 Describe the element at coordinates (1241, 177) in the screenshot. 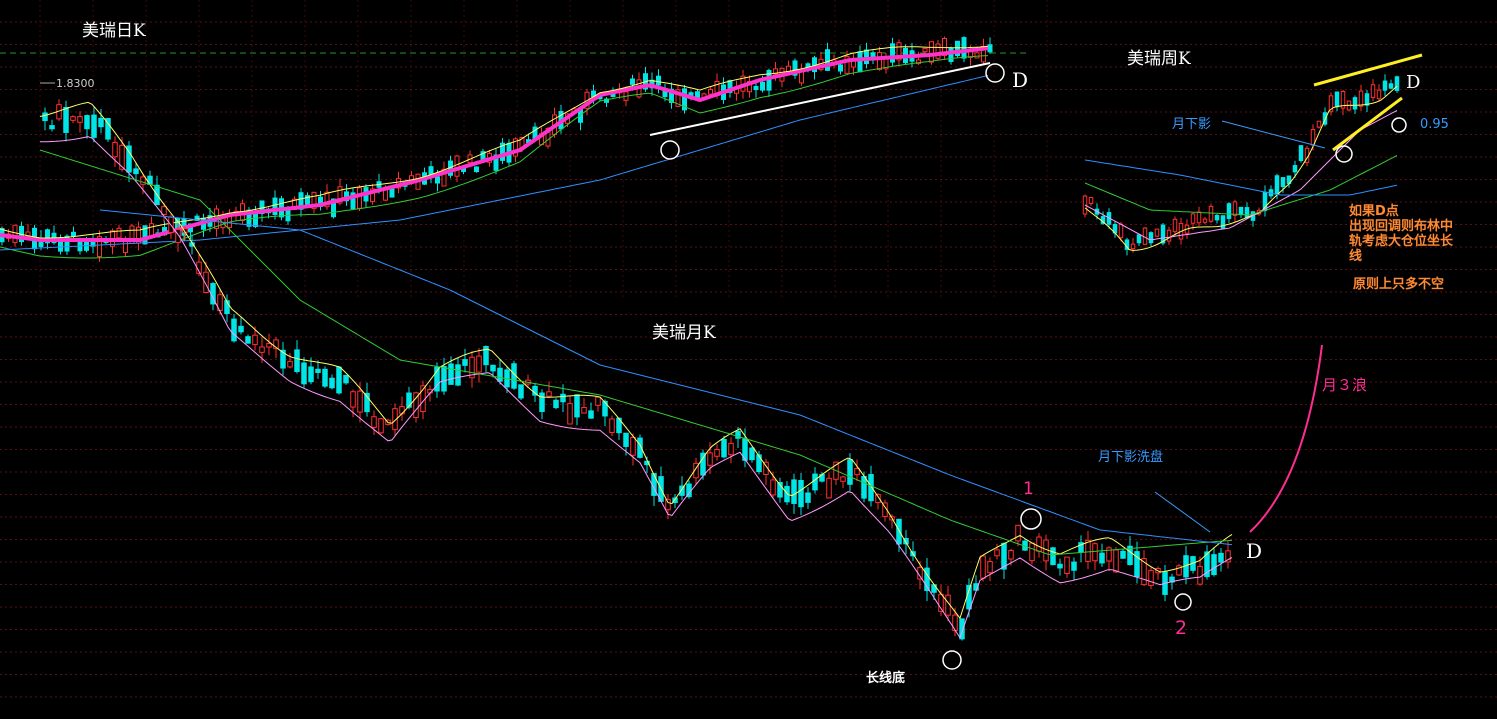

I see `weekly-ma-blue` at that location.